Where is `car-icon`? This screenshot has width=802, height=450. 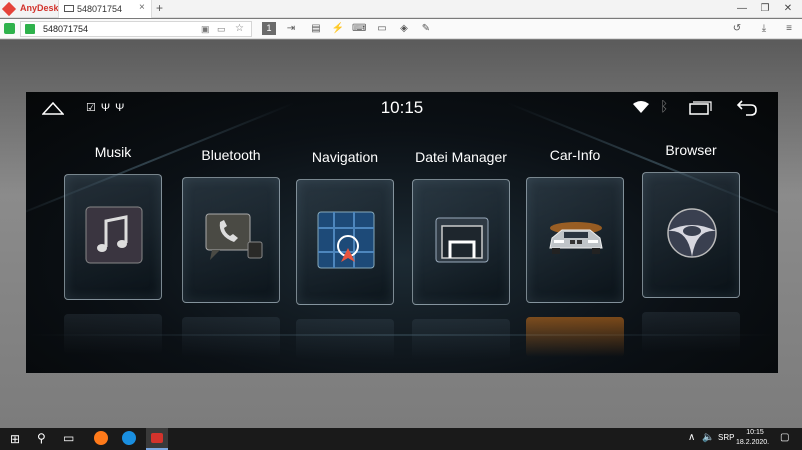 car-icon is located at coordinates (576, 238).